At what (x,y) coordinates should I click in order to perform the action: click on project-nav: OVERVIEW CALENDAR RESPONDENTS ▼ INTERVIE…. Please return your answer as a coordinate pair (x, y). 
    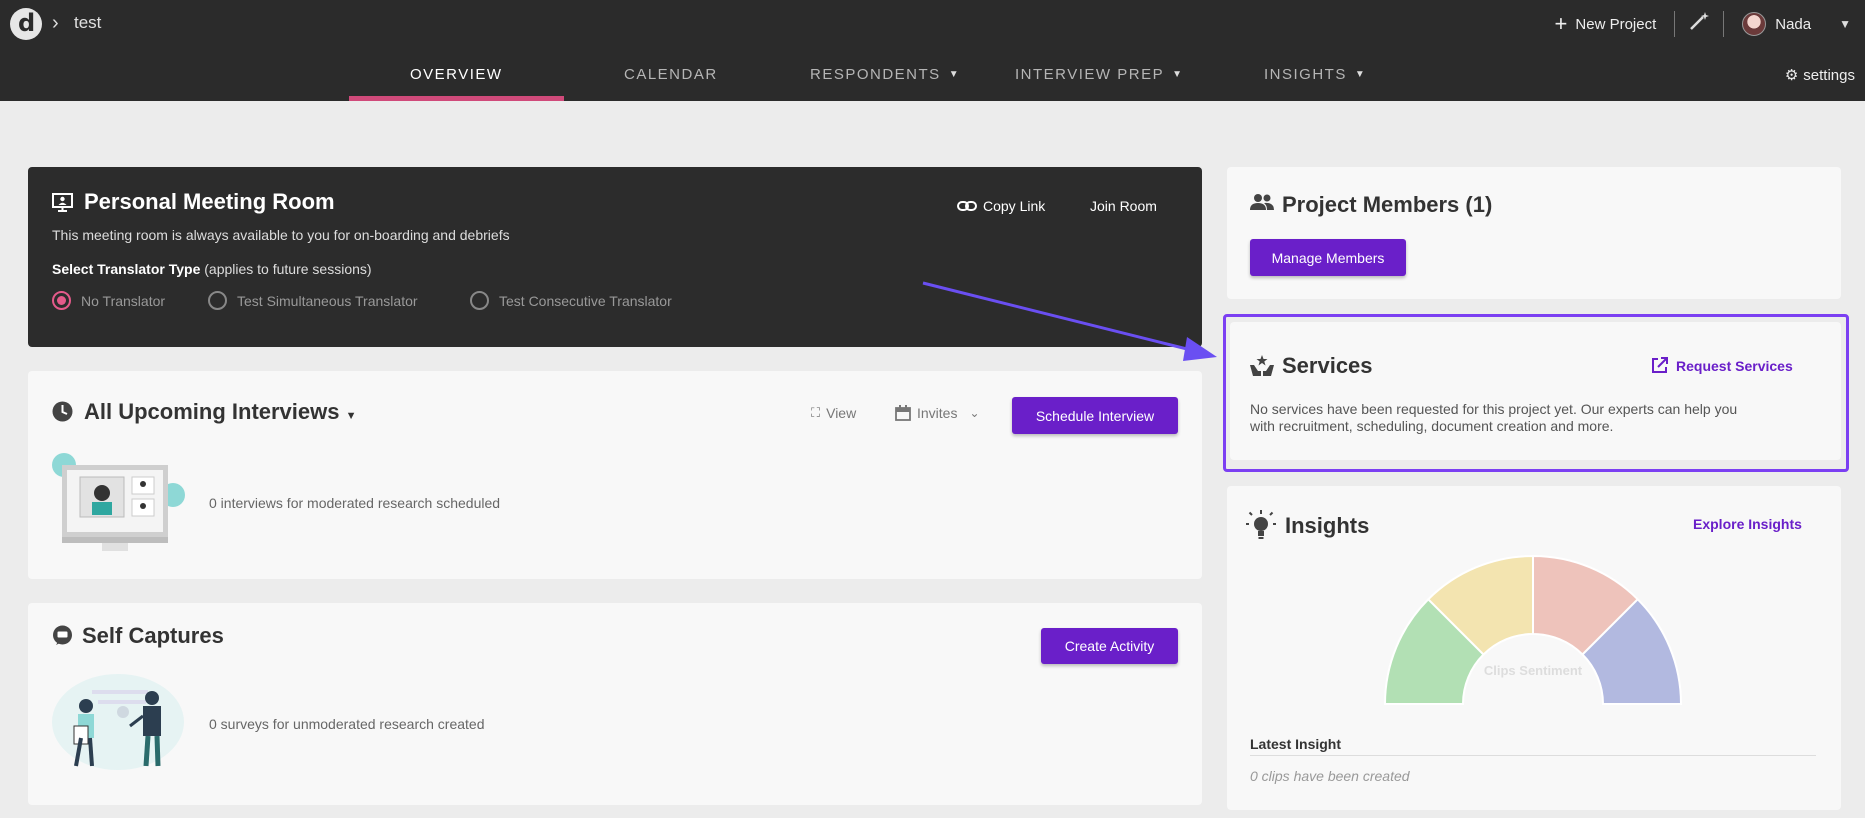
    Looking at the image, I should click on (932, 78).